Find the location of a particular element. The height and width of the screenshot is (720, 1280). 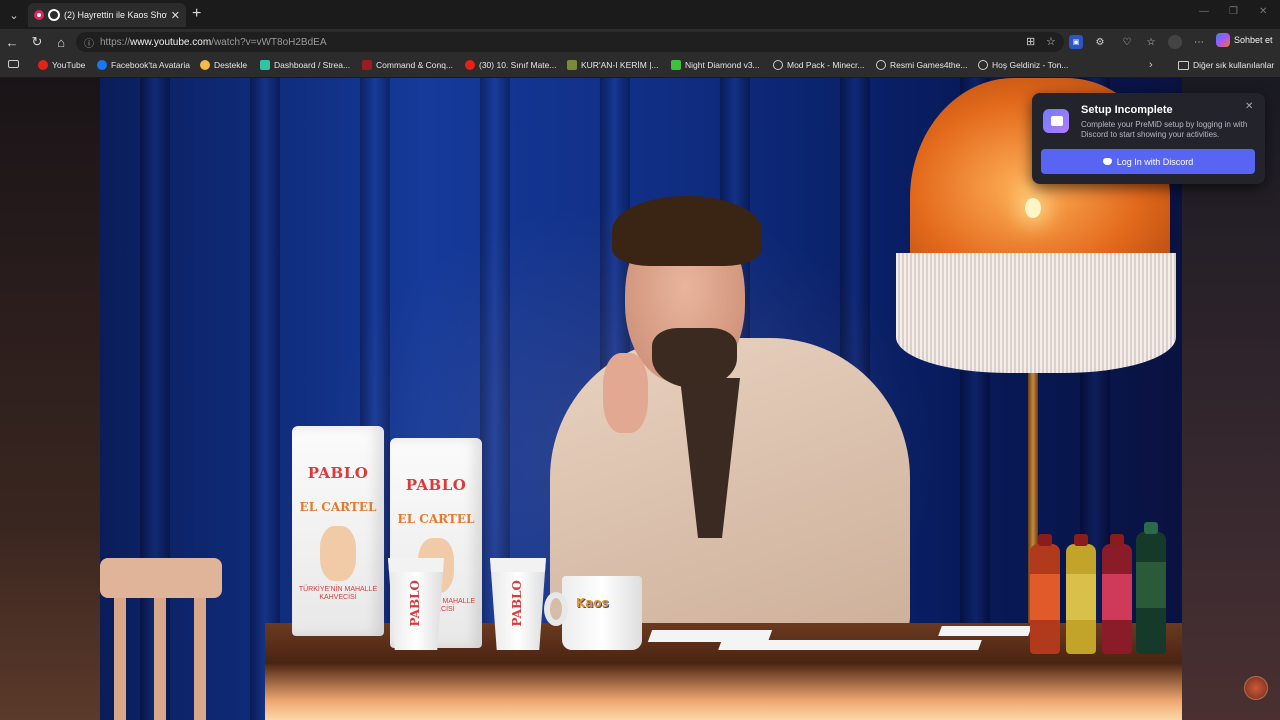

url-scheme: https:// is located at coordinates (115, 42).